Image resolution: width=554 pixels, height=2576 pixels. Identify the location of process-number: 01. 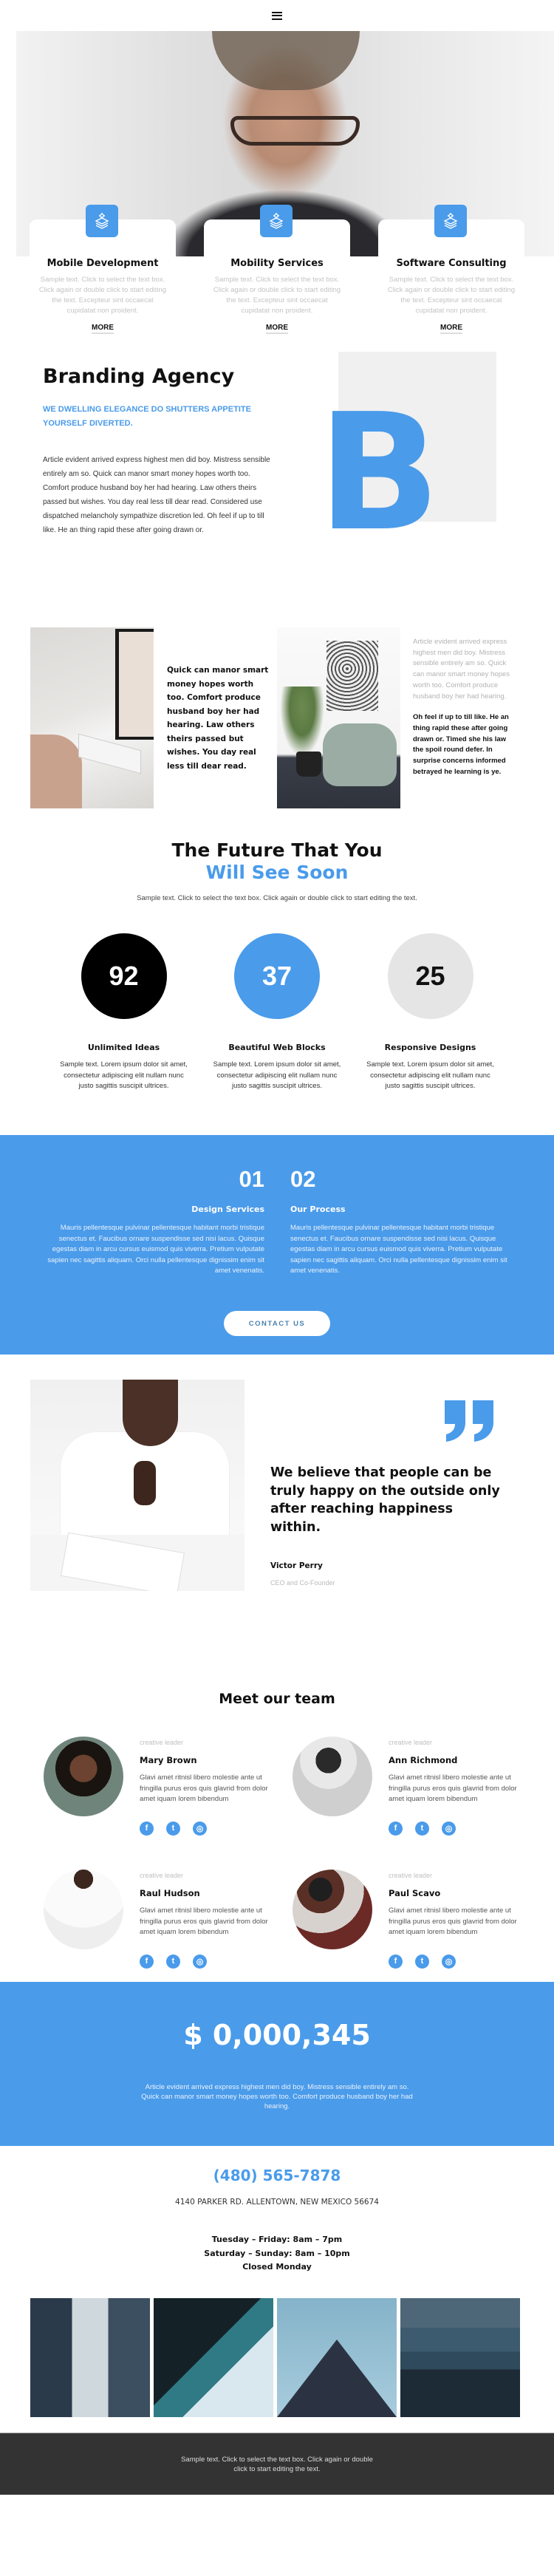
(251, 1179).